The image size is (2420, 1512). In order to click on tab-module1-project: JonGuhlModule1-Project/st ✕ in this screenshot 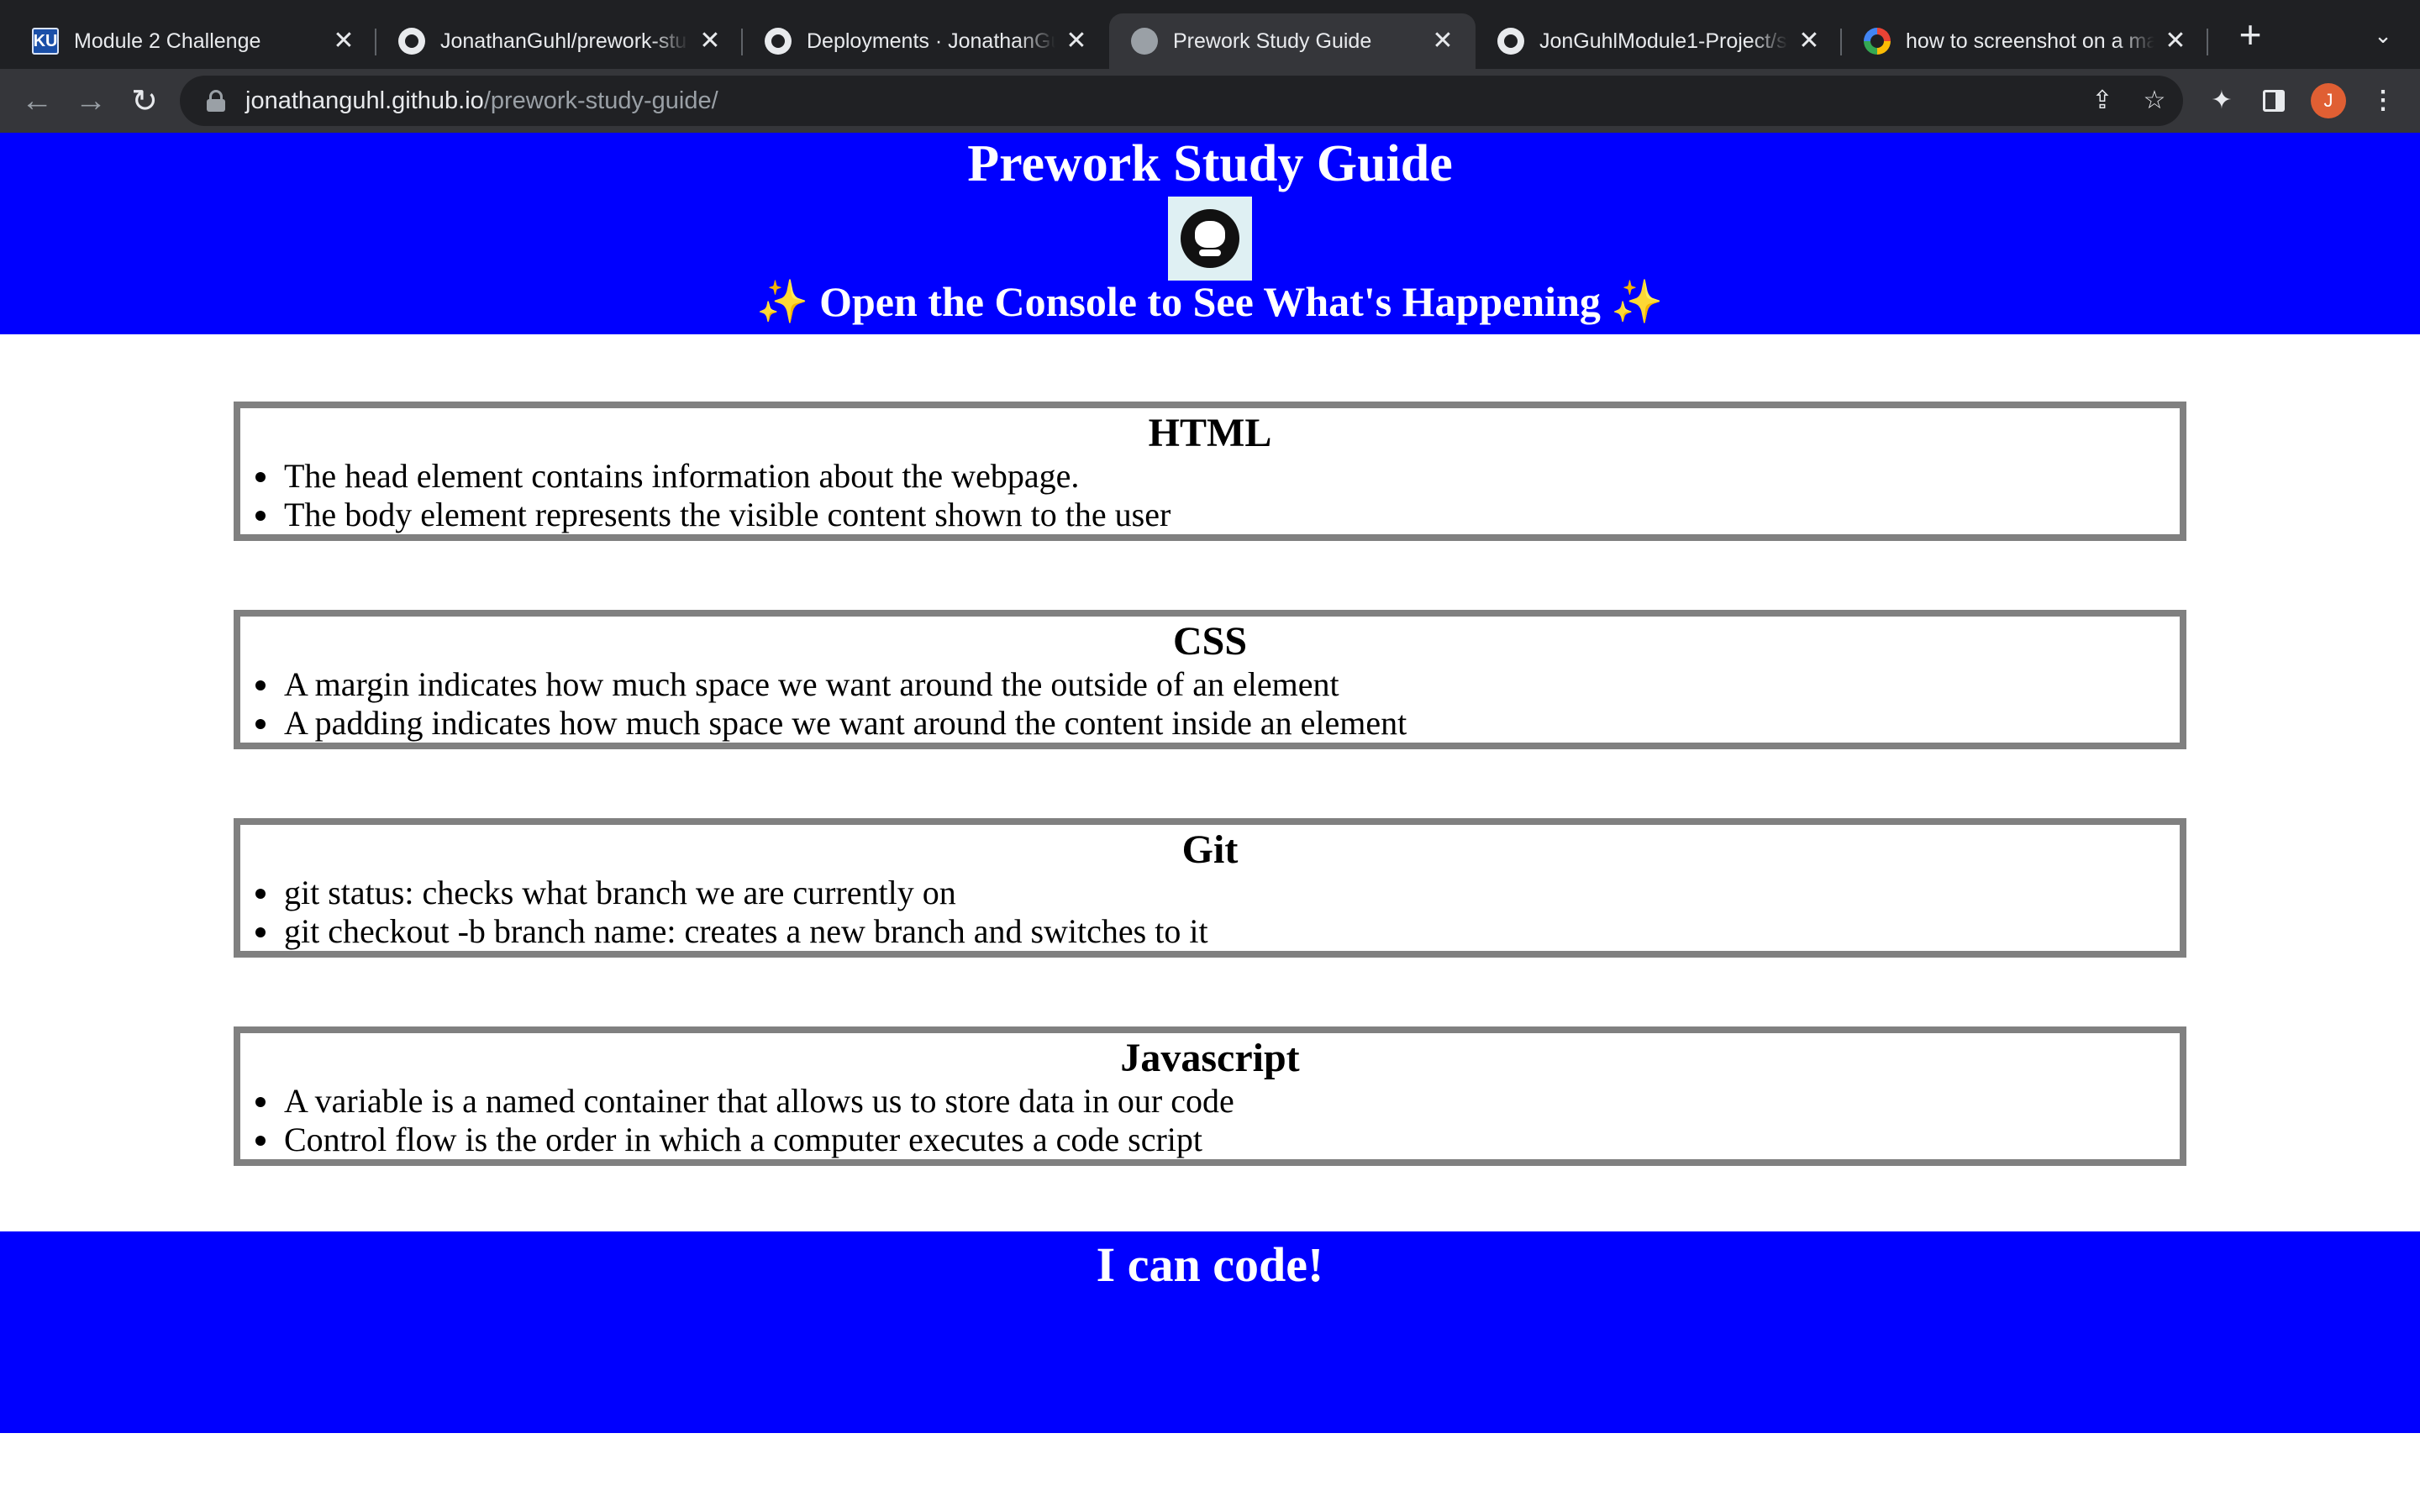, I will do `click(1659, 41)`.